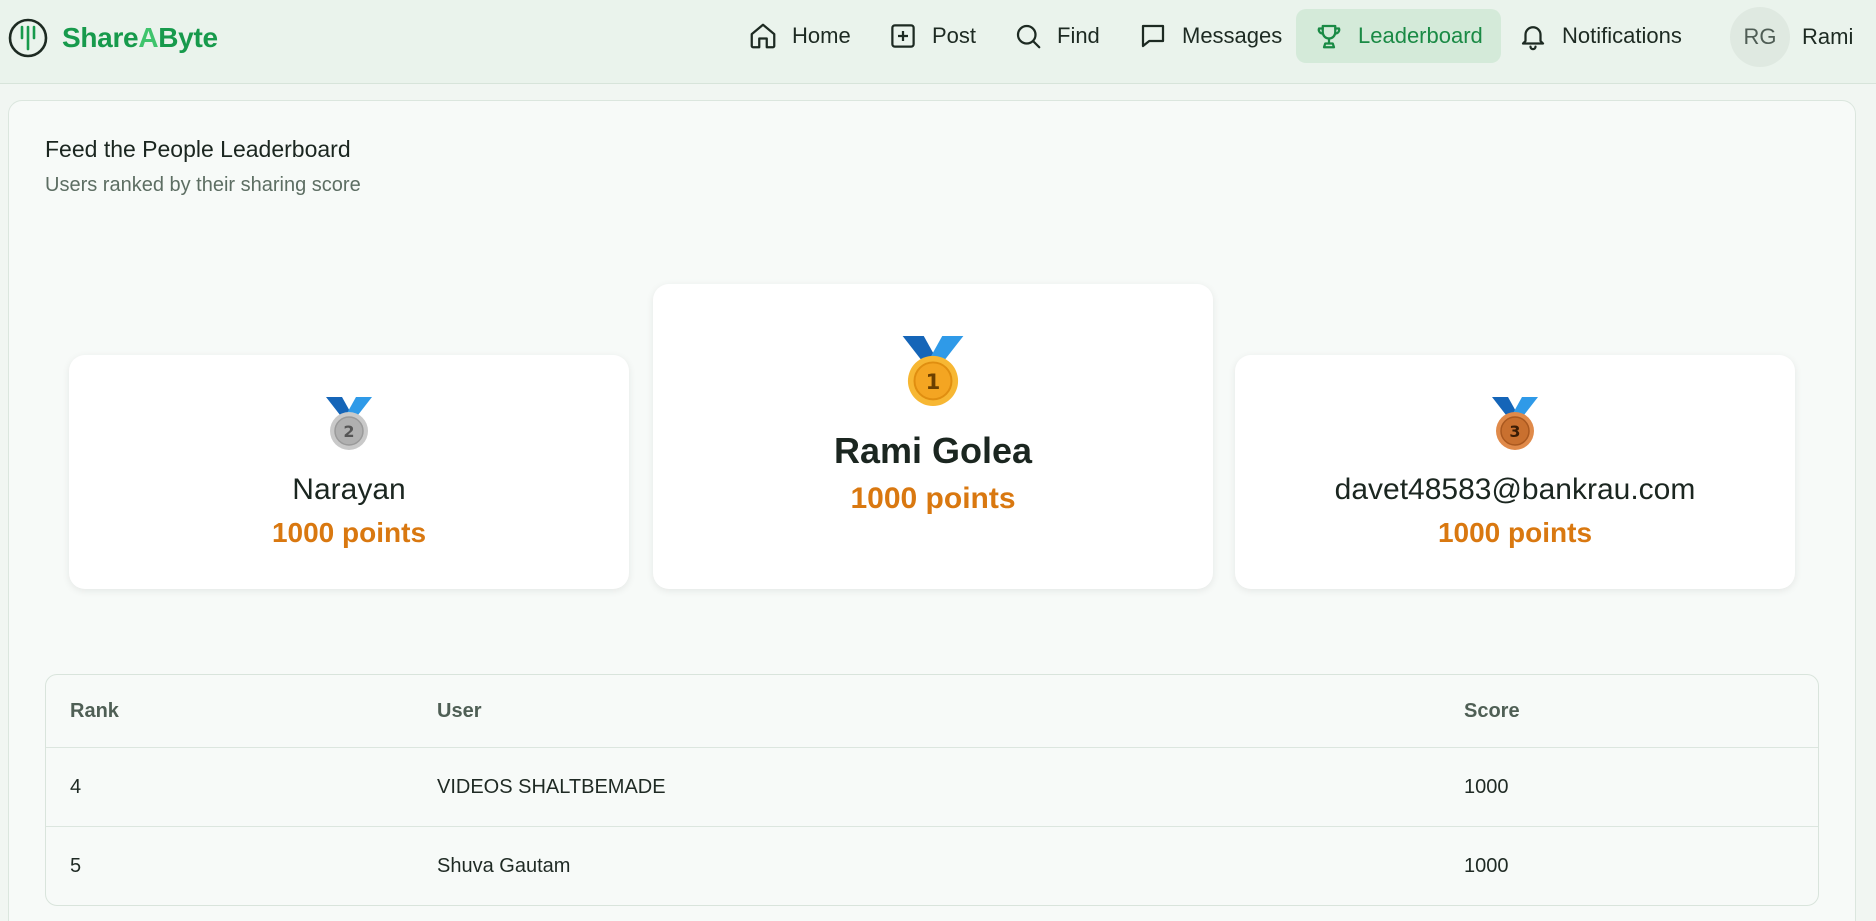 The image size is (1876, 921). I want to click on table-row: 4 VIDEOS SHALTBEMADE 1000, so click(932, 787).